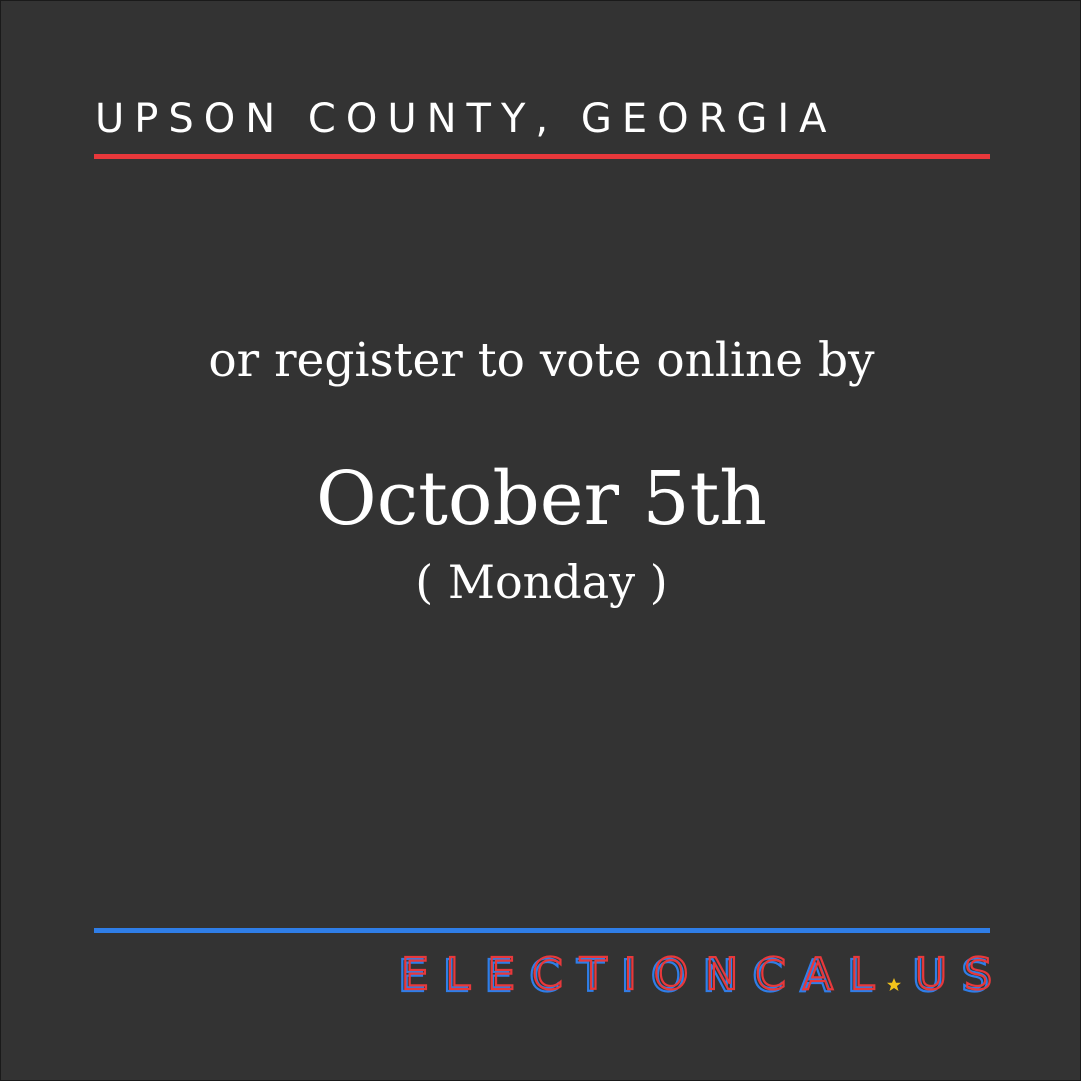 The height and width of the screenshot is (1081, 1081). I want to click on deadline-date: October 5th, so click(541, 499).